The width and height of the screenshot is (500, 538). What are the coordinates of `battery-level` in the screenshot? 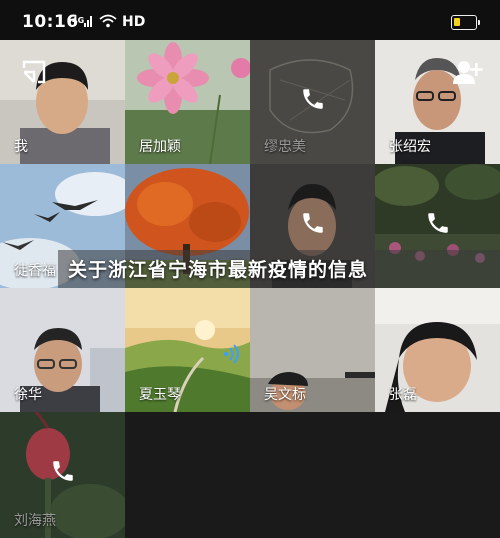 It's located at (457, 22).